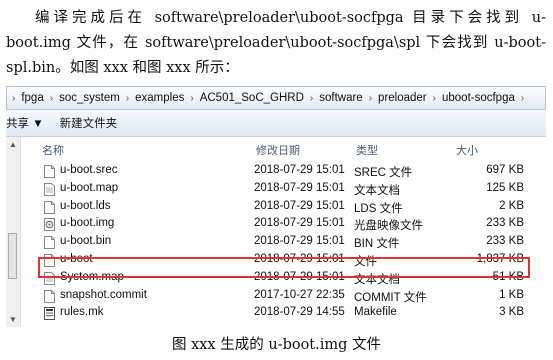  I want to click on file-size: 125 KB, so click(505, 187).